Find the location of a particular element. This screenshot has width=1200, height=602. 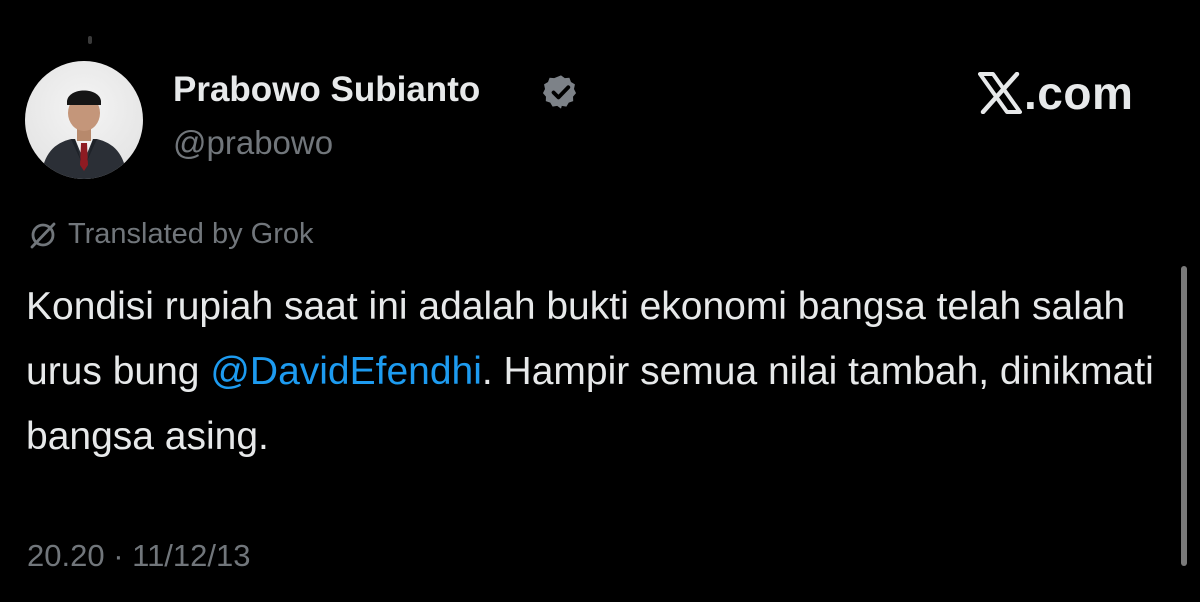

mention-link: @DavidEfendhi is located at coordinates (346, 371).